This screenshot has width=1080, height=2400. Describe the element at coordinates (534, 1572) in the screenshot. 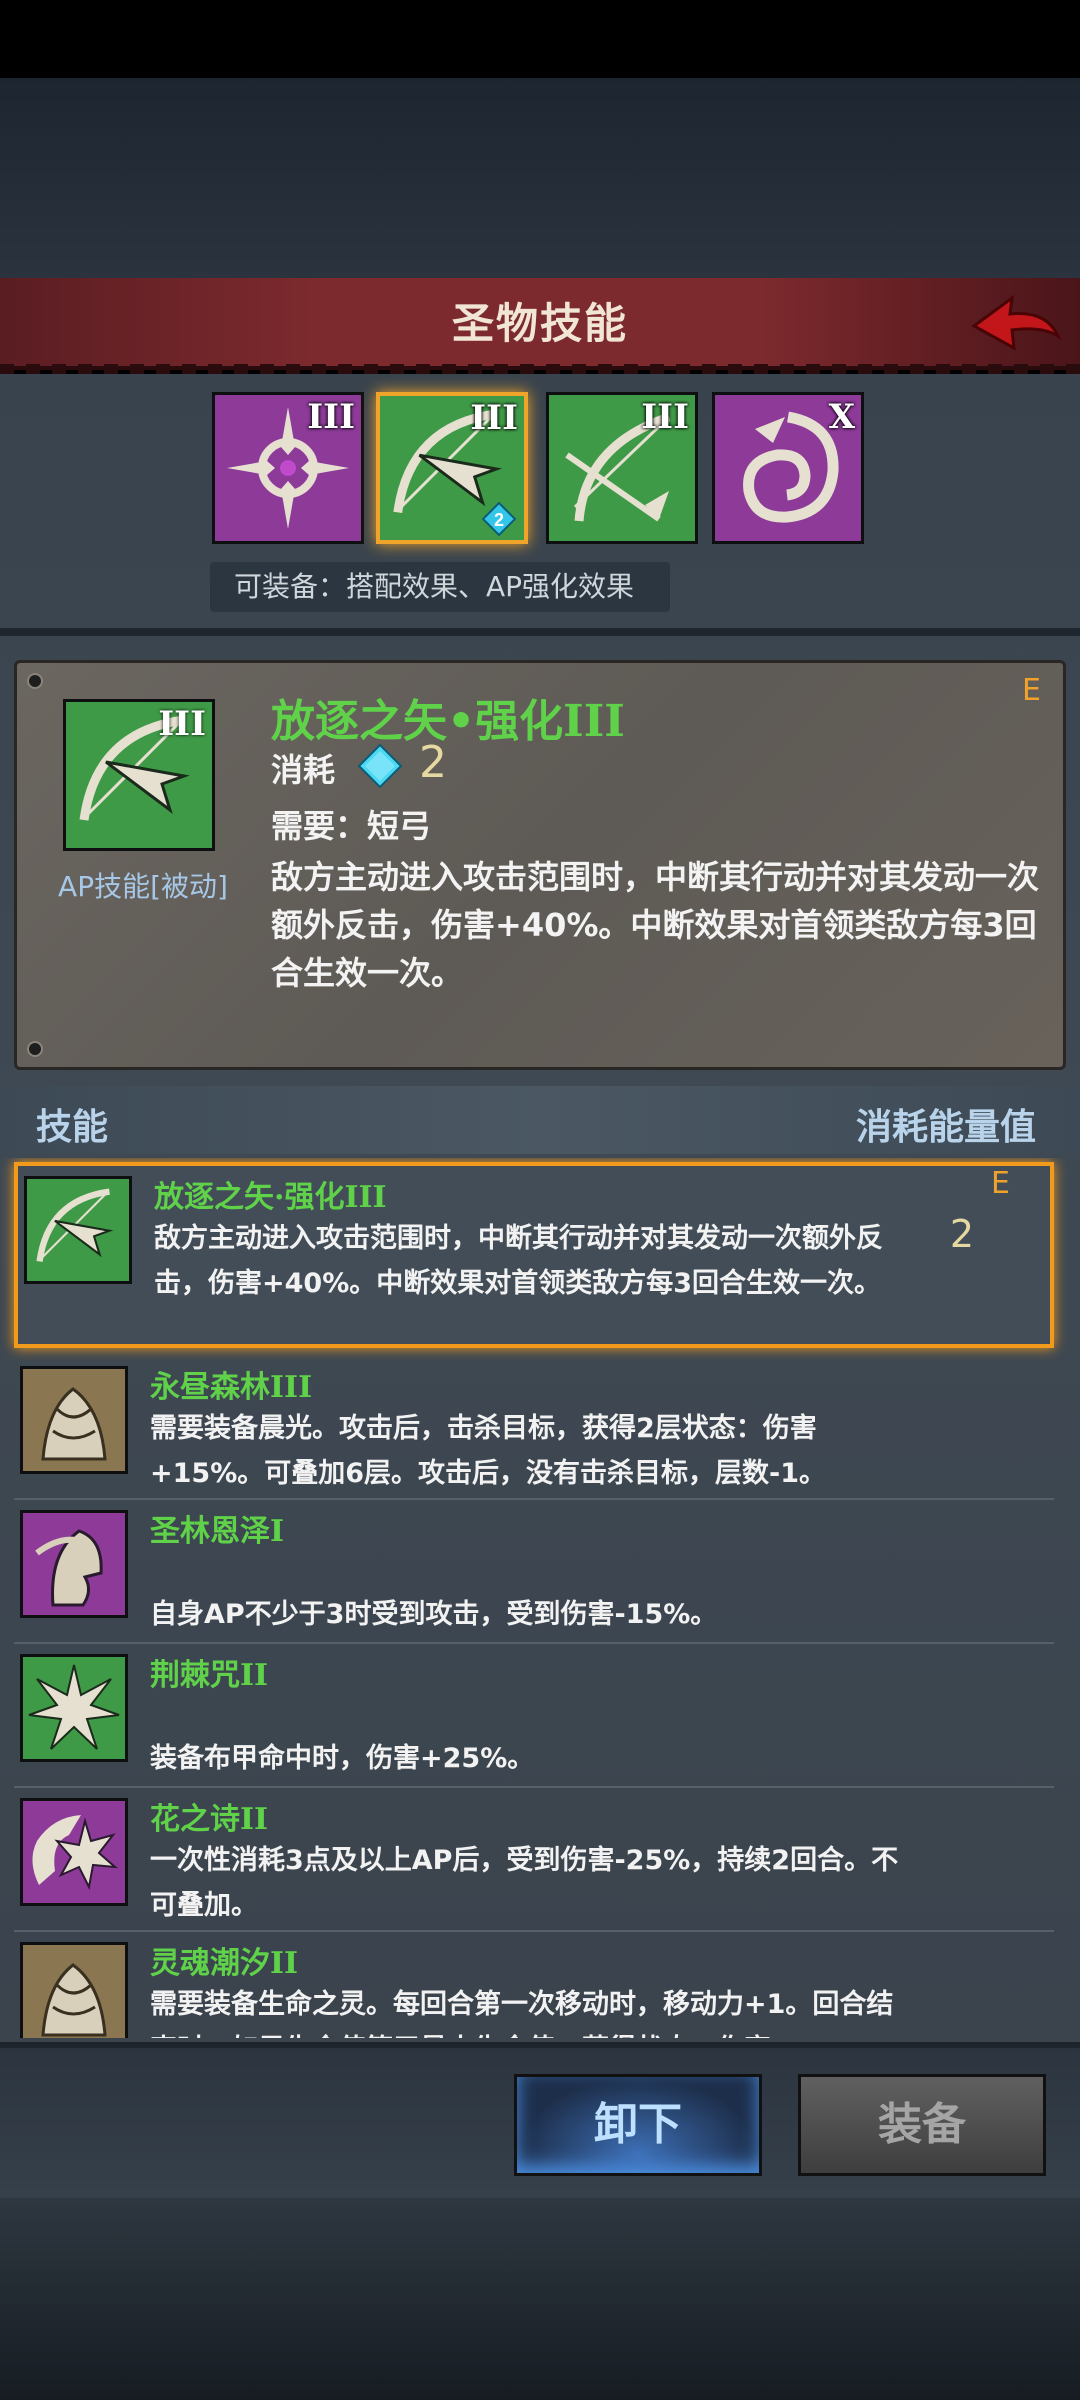

I see `skill-row: 圣林恩泽I 自身AP不少于3时受到攻击，受到伤害-15%。` at that location.